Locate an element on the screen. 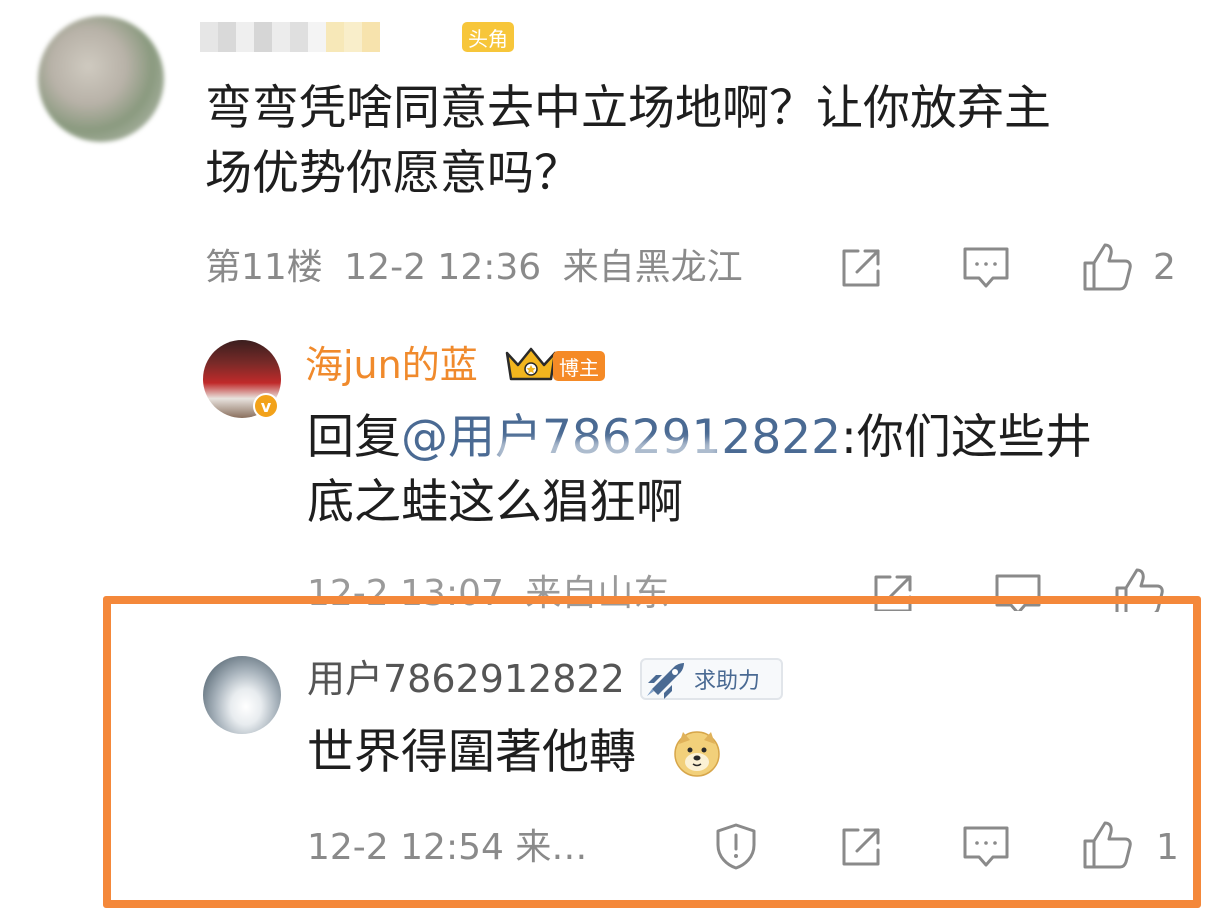 The width and height of the screenshot is (1216, 916). user-badge: 头角 is located at coordinates (488, 37).